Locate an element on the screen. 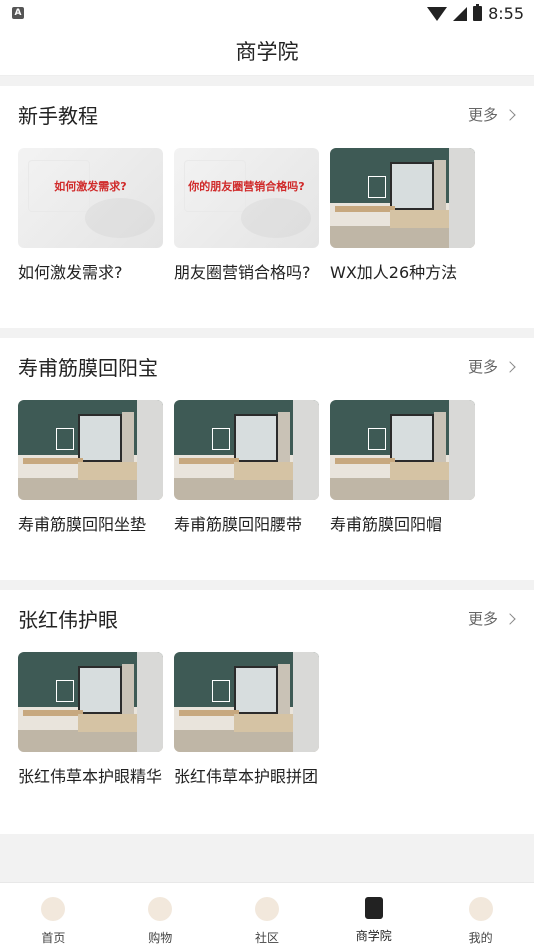  course-card: 你的朋友圈营销合格吗? 朋友圈营销合格吗? is located at coordinates (246, 215).